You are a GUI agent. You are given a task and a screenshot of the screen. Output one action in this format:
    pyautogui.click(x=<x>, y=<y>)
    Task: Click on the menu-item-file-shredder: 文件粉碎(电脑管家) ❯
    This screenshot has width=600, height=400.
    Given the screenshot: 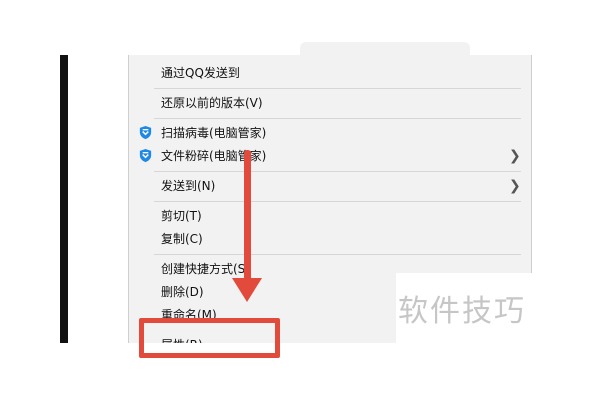 What is the action you would take?
    pyautogui.click(x=330, y=156)
    